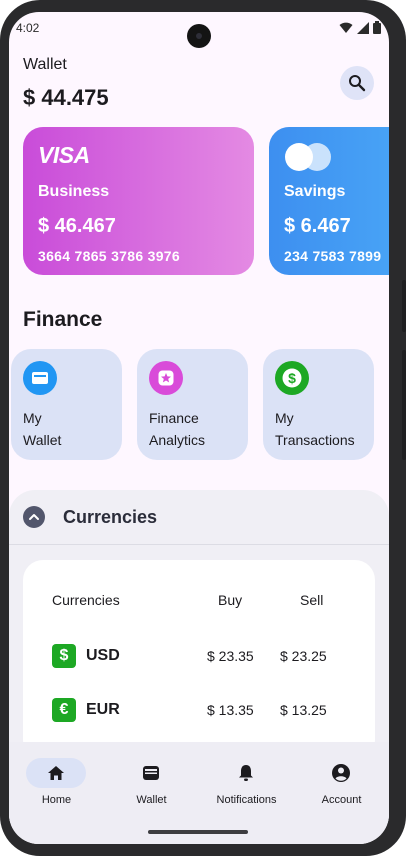 This screenshot has width=406, height=856. What do you see at coordinates (341, 773) in the screenshot?
I see `account-icon` at bounding box center [341, 773].